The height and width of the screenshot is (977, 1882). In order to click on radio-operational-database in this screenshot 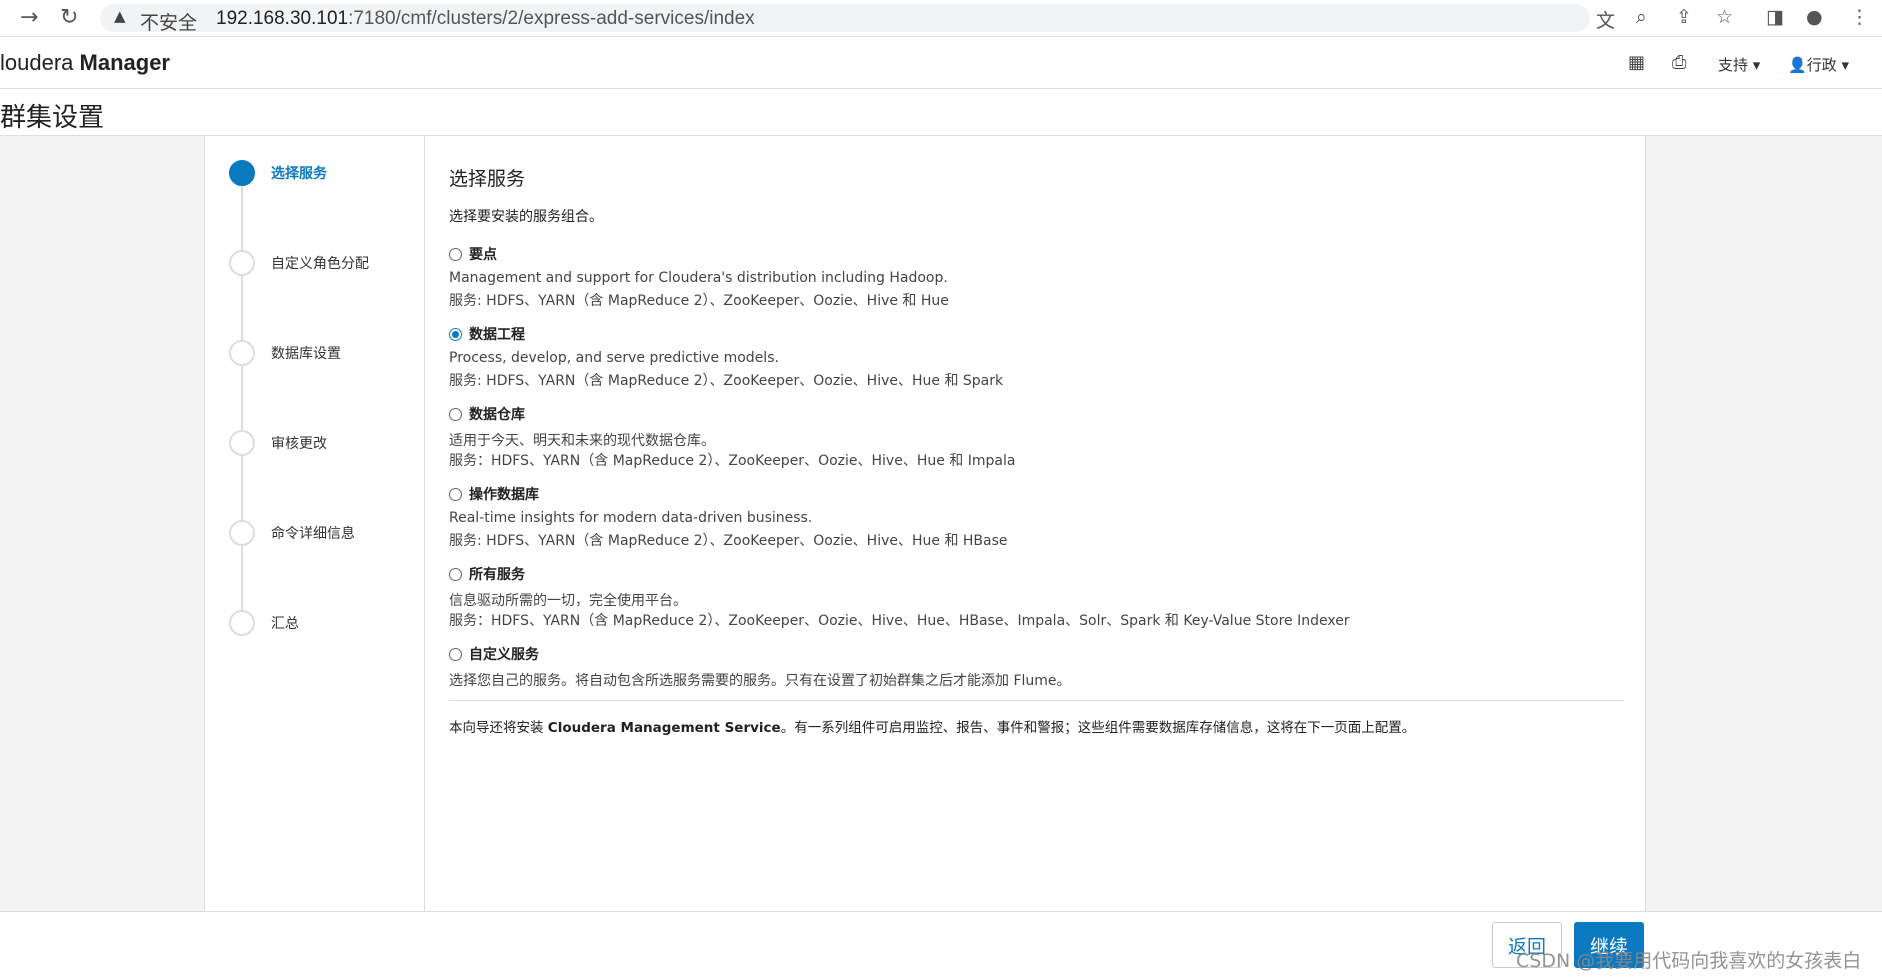, I will do `click(455, 494)`.